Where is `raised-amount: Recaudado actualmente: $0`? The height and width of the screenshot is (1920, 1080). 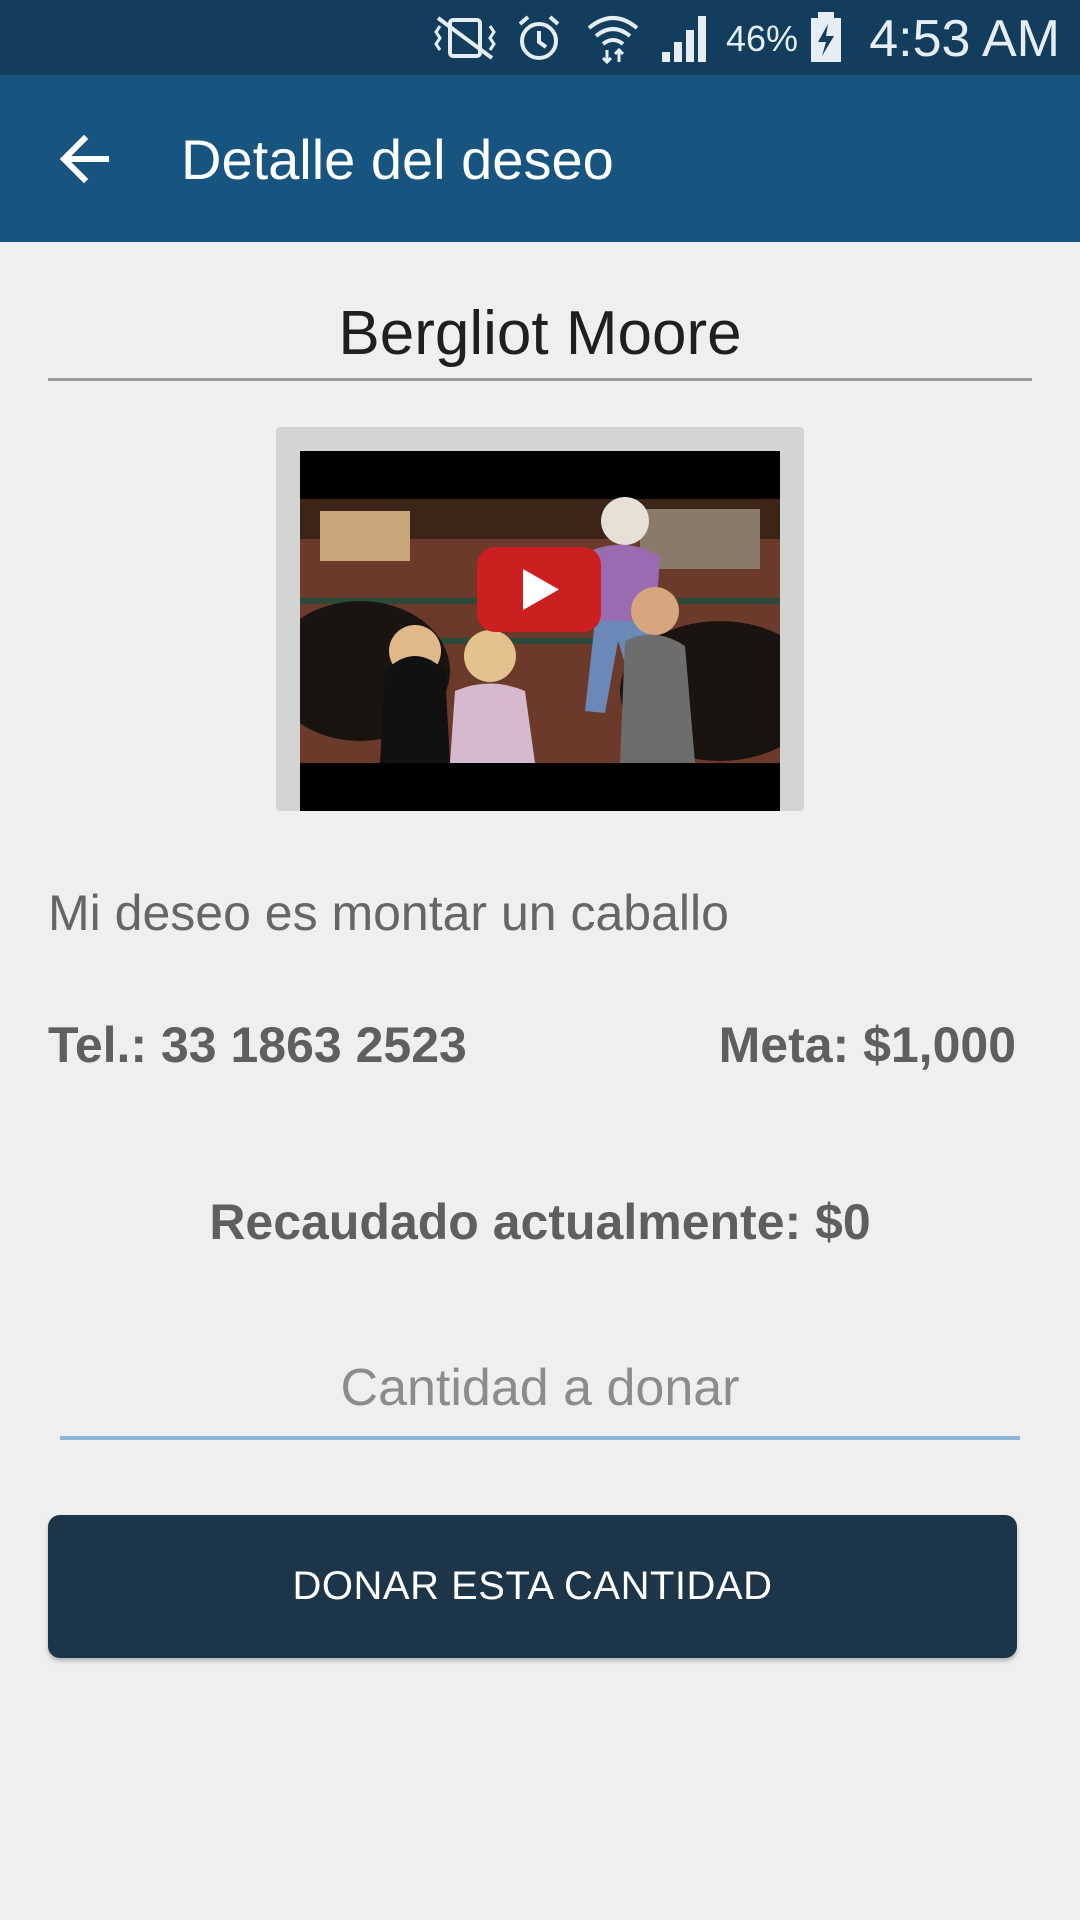 raised-amount: Recaudado actualmente: $0 is located at coordinates (540, 1222).